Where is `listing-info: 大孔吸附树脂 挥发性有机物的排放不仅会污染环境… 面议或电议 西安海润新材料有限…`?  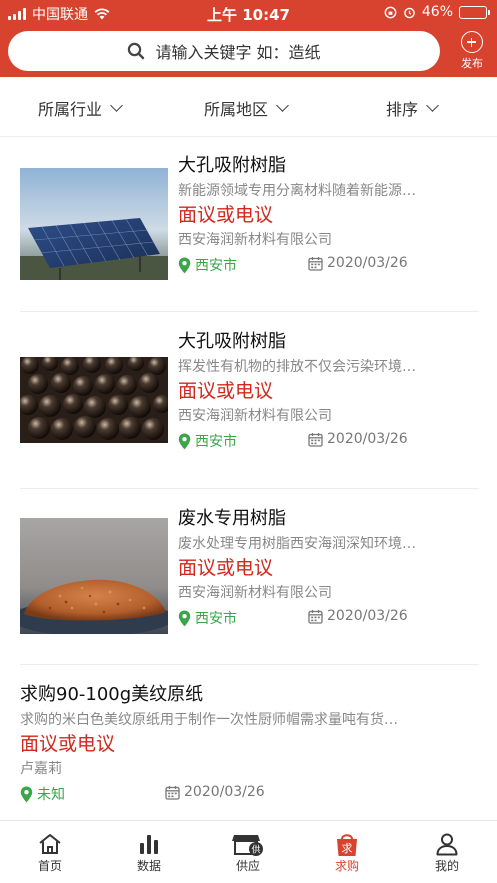
listing-info: 大孔吸附树脂 挥发性有机物的排放不仅会污染环境… 面议或电议 西安海润新材料有限… is located at coordinates (328, 391).